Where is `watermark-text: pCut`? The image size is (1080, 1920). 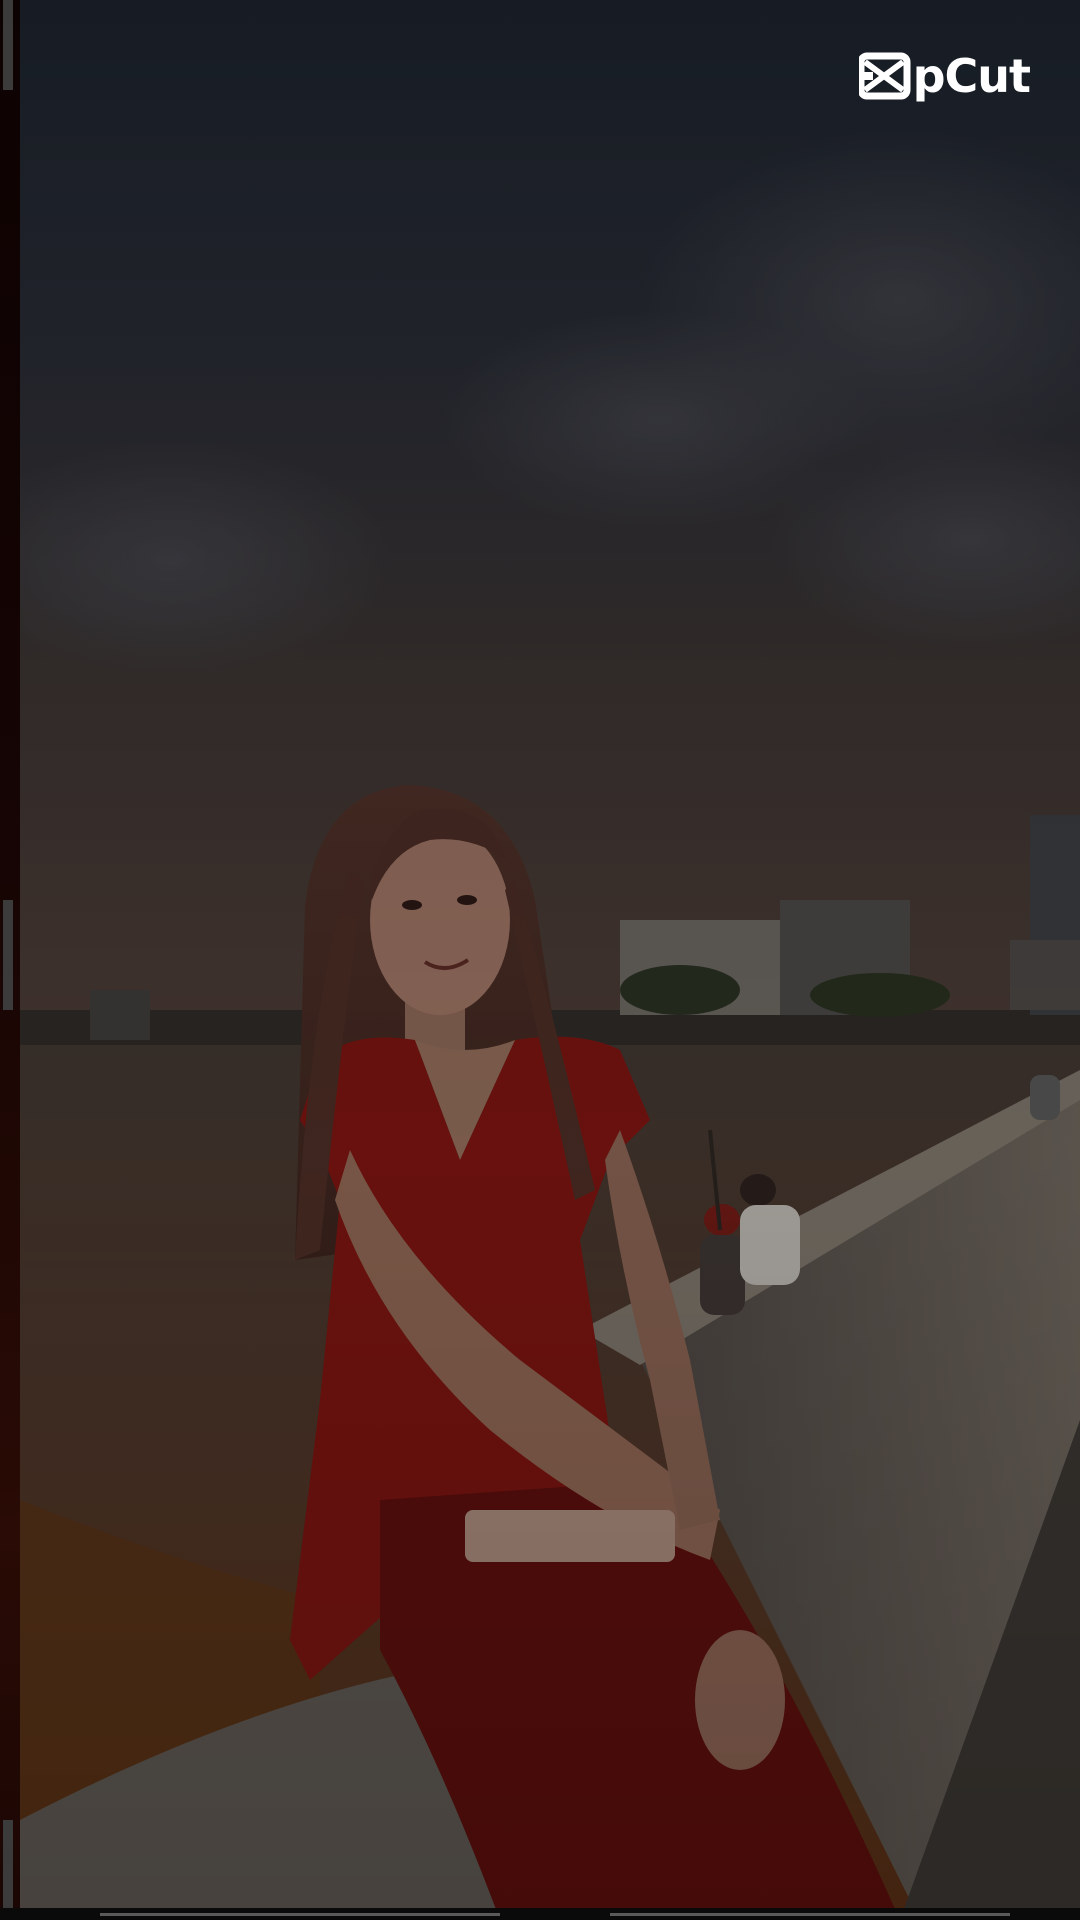
watermark-text: pCut is located at coordinates (971, 76).